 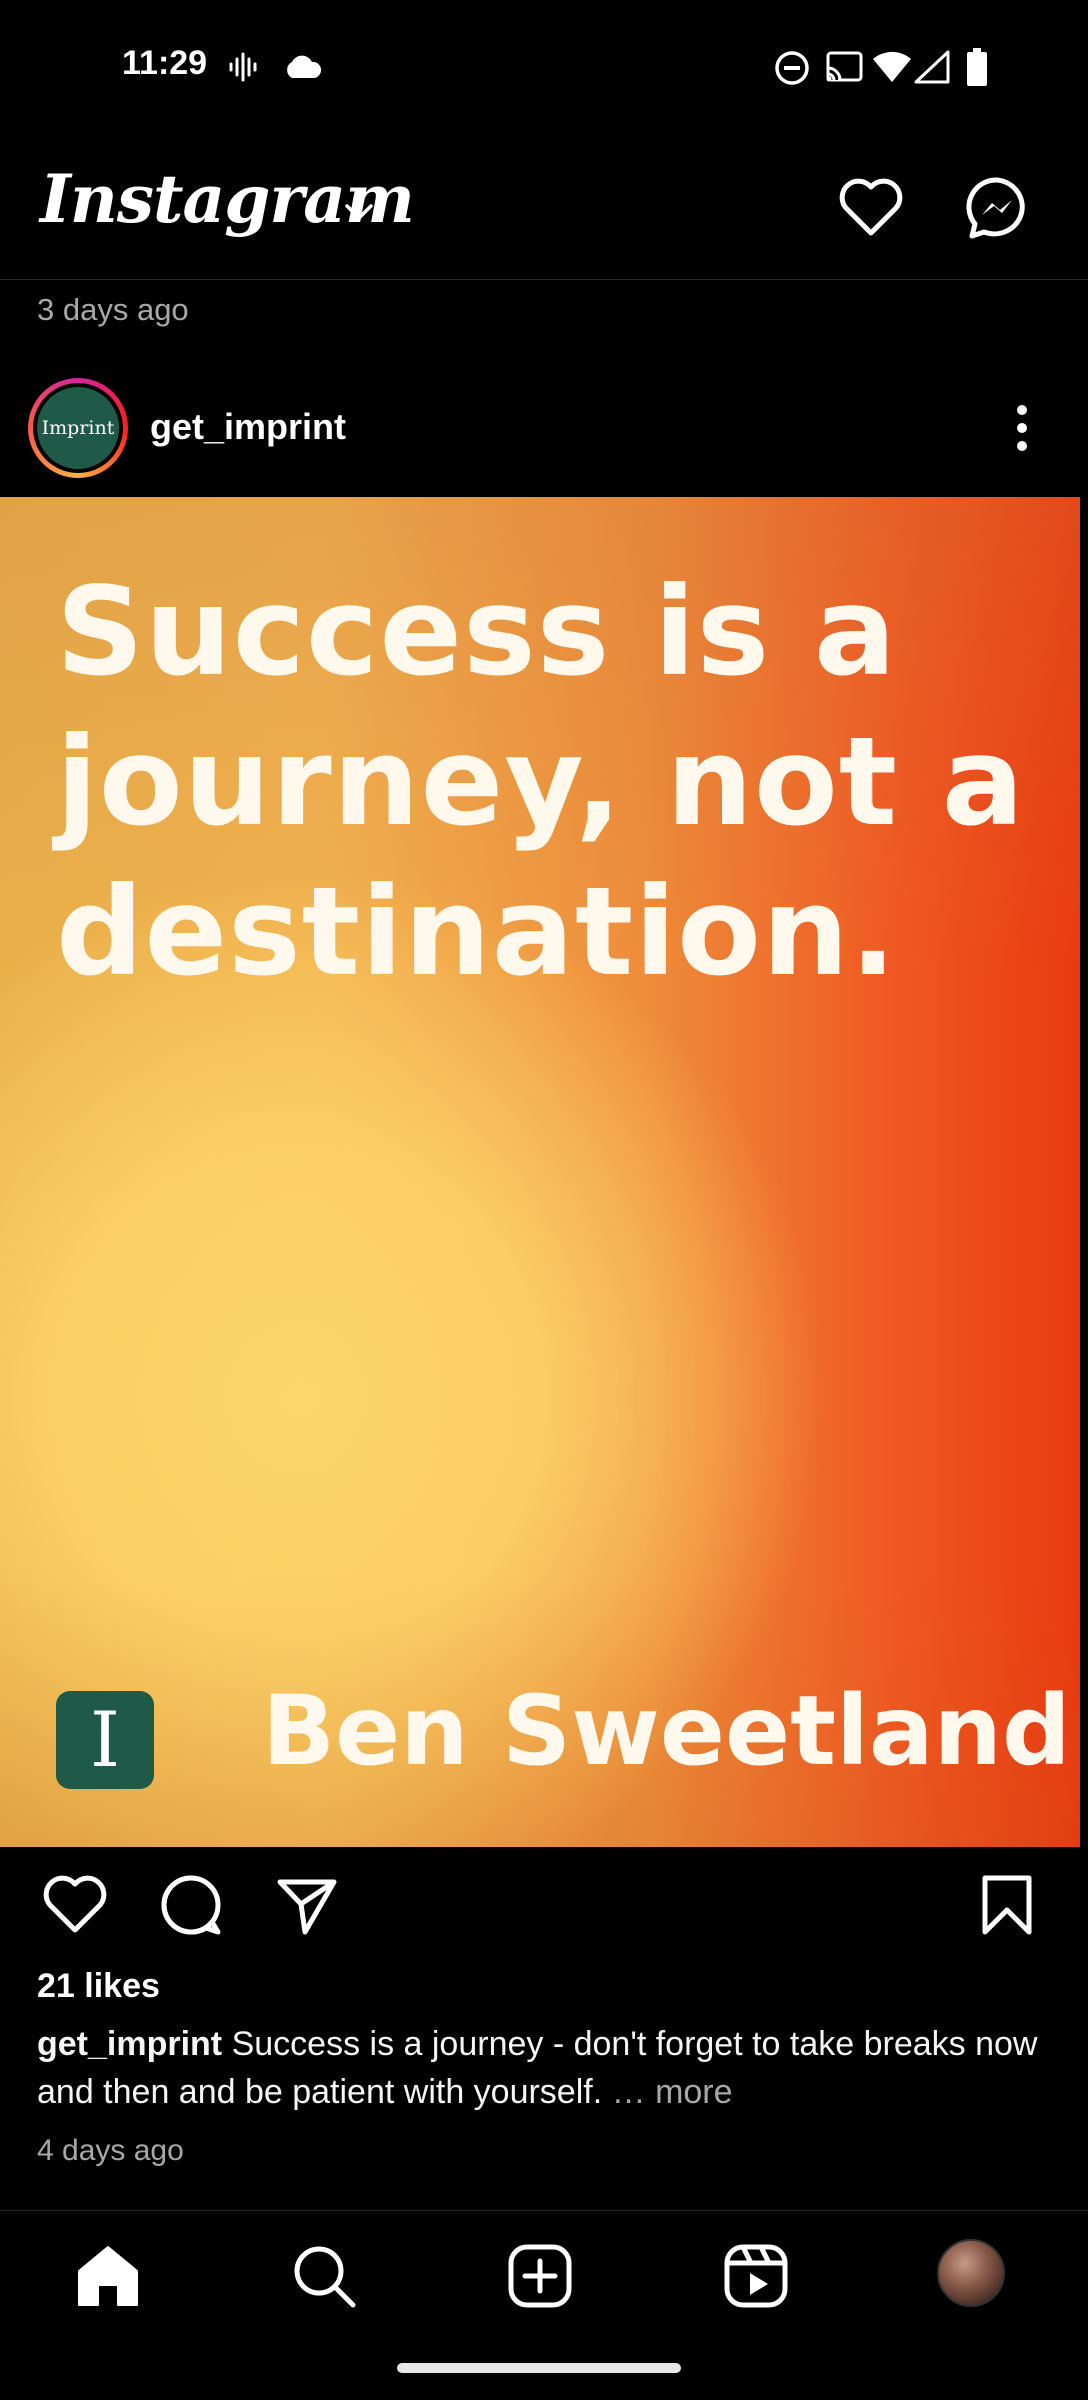 What do you see at coordinates (324, 2276) in the screenshot?
I see `search-icon` at bounding box center [324, 2276].